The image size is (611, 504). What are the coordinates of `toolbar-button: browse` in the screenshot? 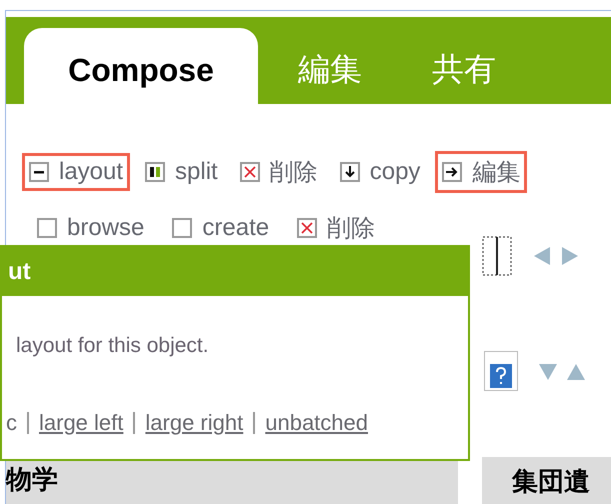 It's located at (91, 228).